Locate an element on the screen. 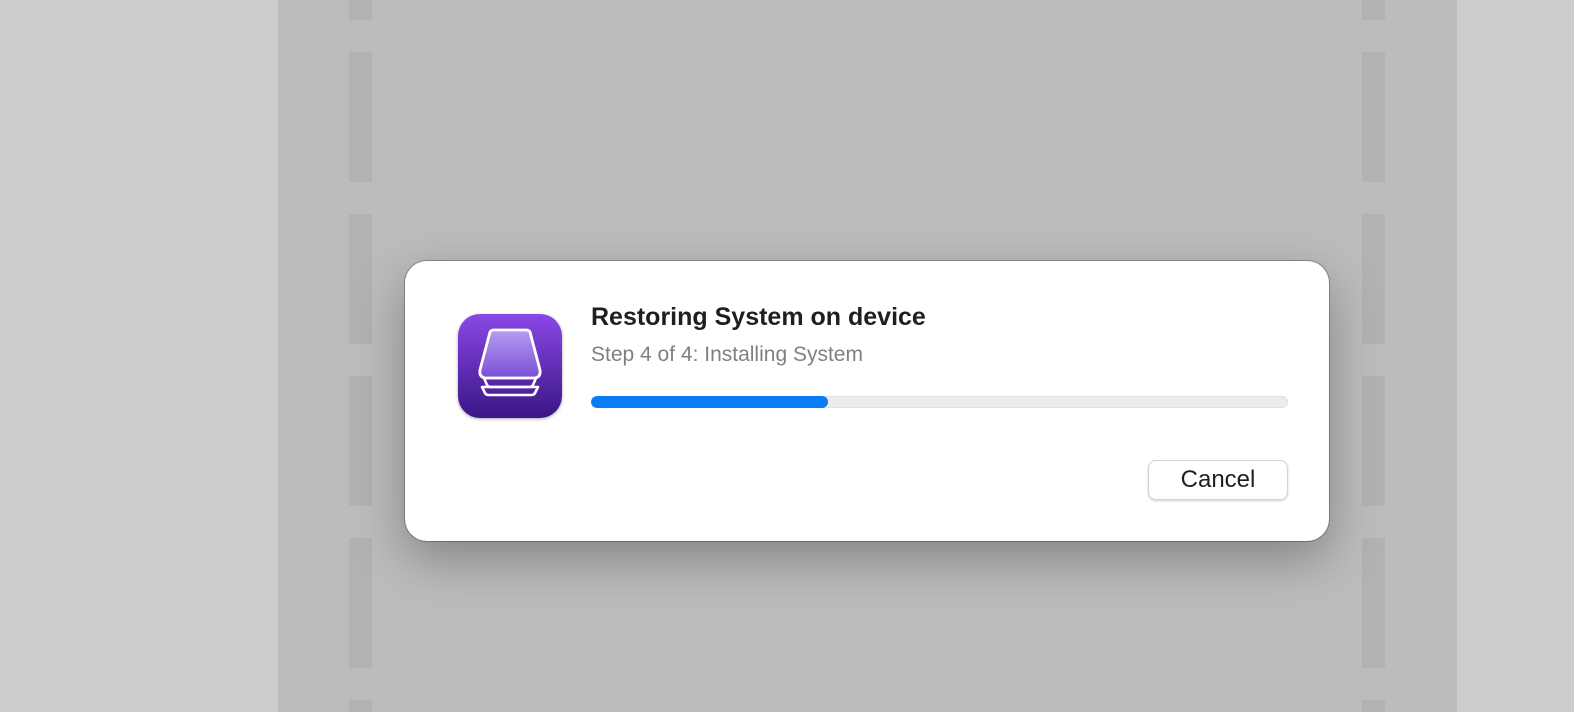 The image size is (1574, 712). background-dashed-border-left is located at coordinates (360, 356).